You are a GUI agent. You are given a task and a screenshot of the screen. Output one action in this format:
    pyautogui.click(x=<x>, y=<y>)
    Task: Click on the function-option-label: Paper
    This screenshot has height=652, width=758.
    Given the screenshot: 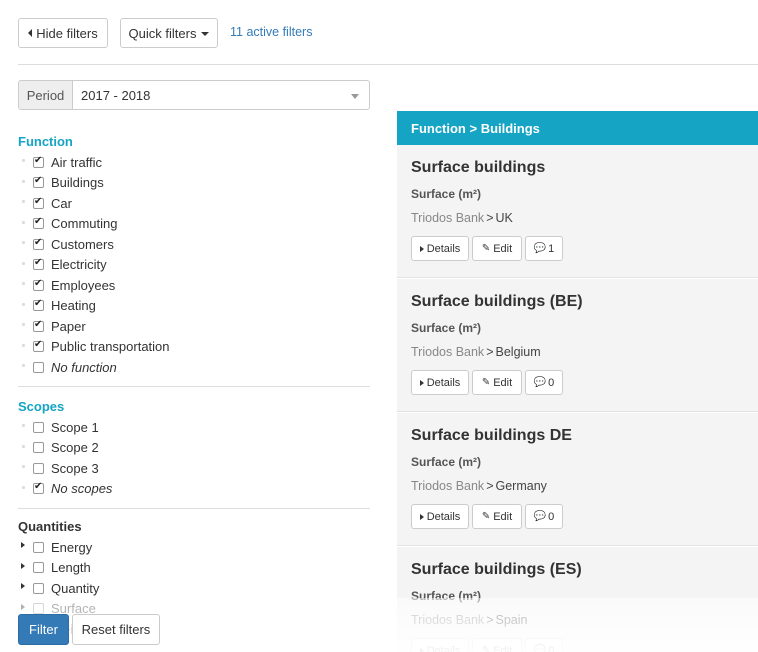 What is the action you would take?
    pyautogui.click(x=68, y=326)
    